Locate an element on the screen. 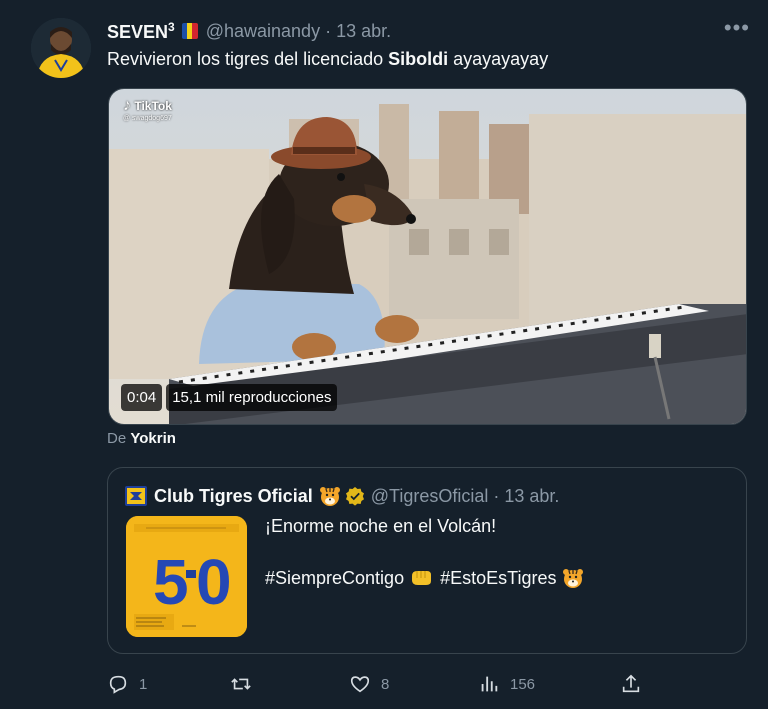 This screenshot has width=768, height=709. quote-text-line-2: #SiempreContigo #EstoEsTigres is located at coordinates (424, 578).